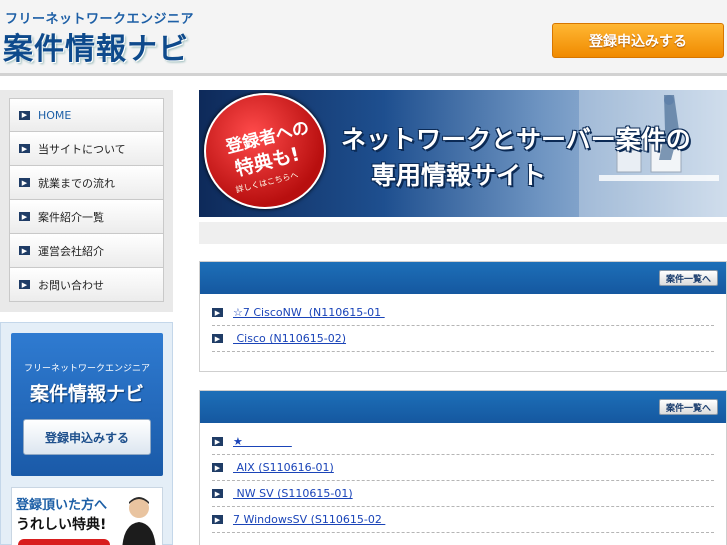  What do you see at coordinates (463, 233) in the screenshot?
I see `hero-caption-bar` at bounding box center [463, 233].